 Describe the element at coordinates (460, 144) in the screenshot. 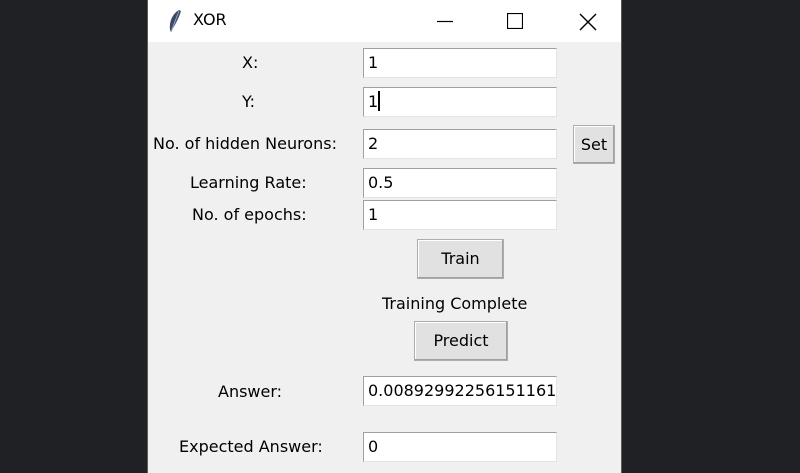

I see `hidden-neurons-input: 2` at that location.